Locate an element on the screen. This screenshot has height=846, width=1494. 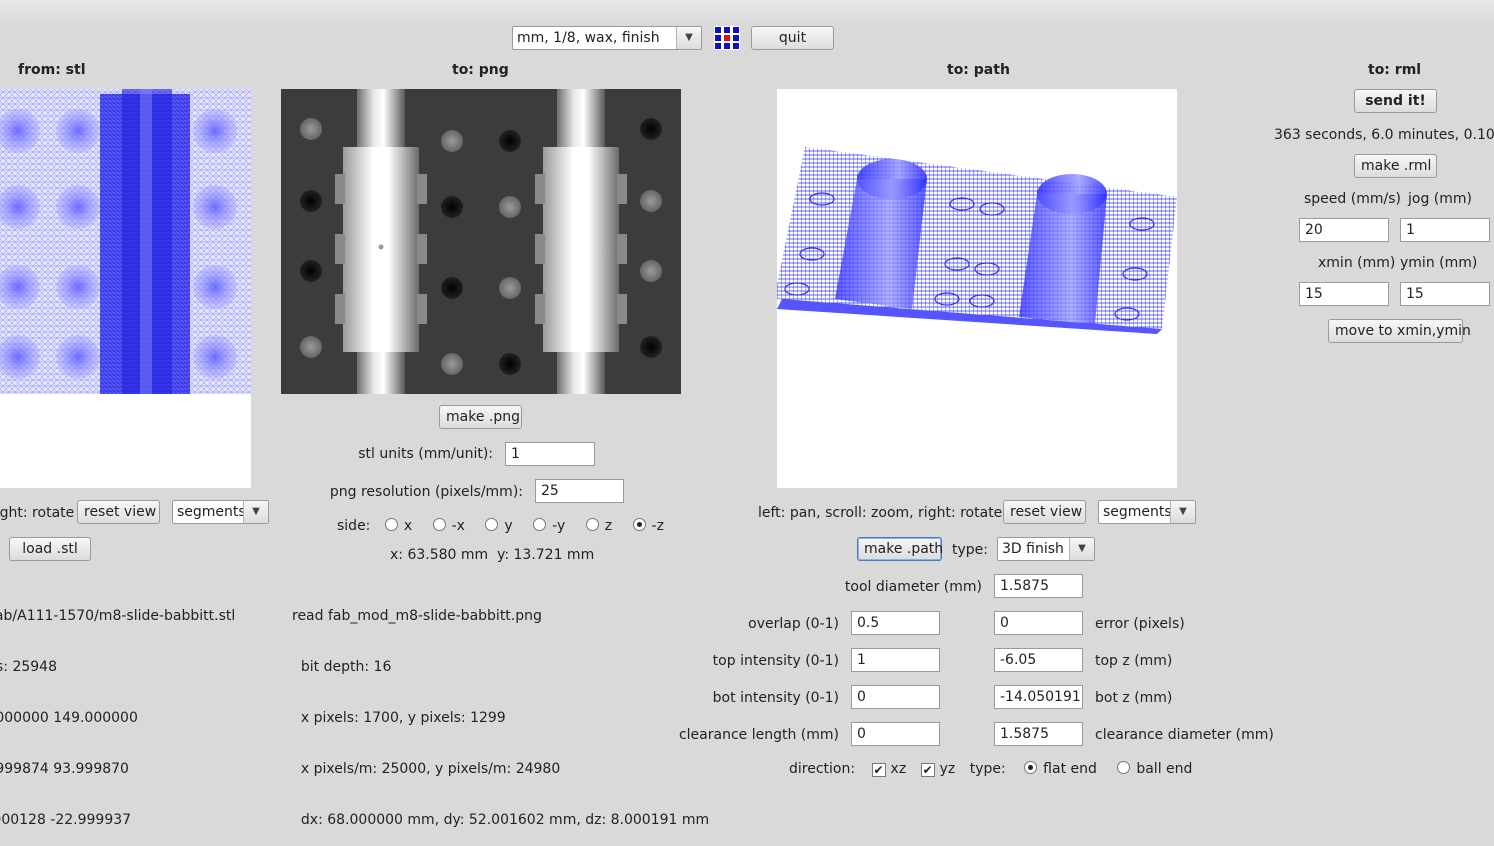
stl-viewport is located at coordinates (125, 288).